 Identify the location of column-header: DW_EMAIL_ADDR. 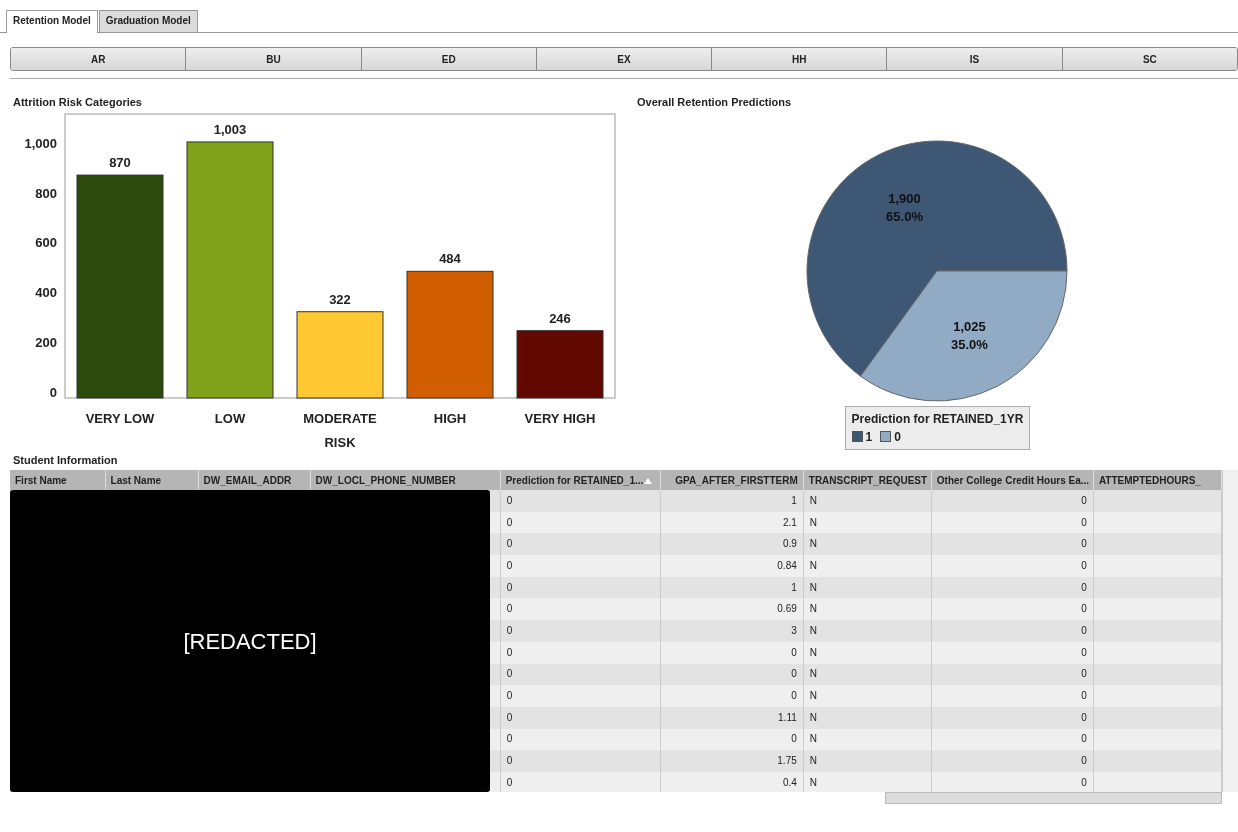
(254, 480).